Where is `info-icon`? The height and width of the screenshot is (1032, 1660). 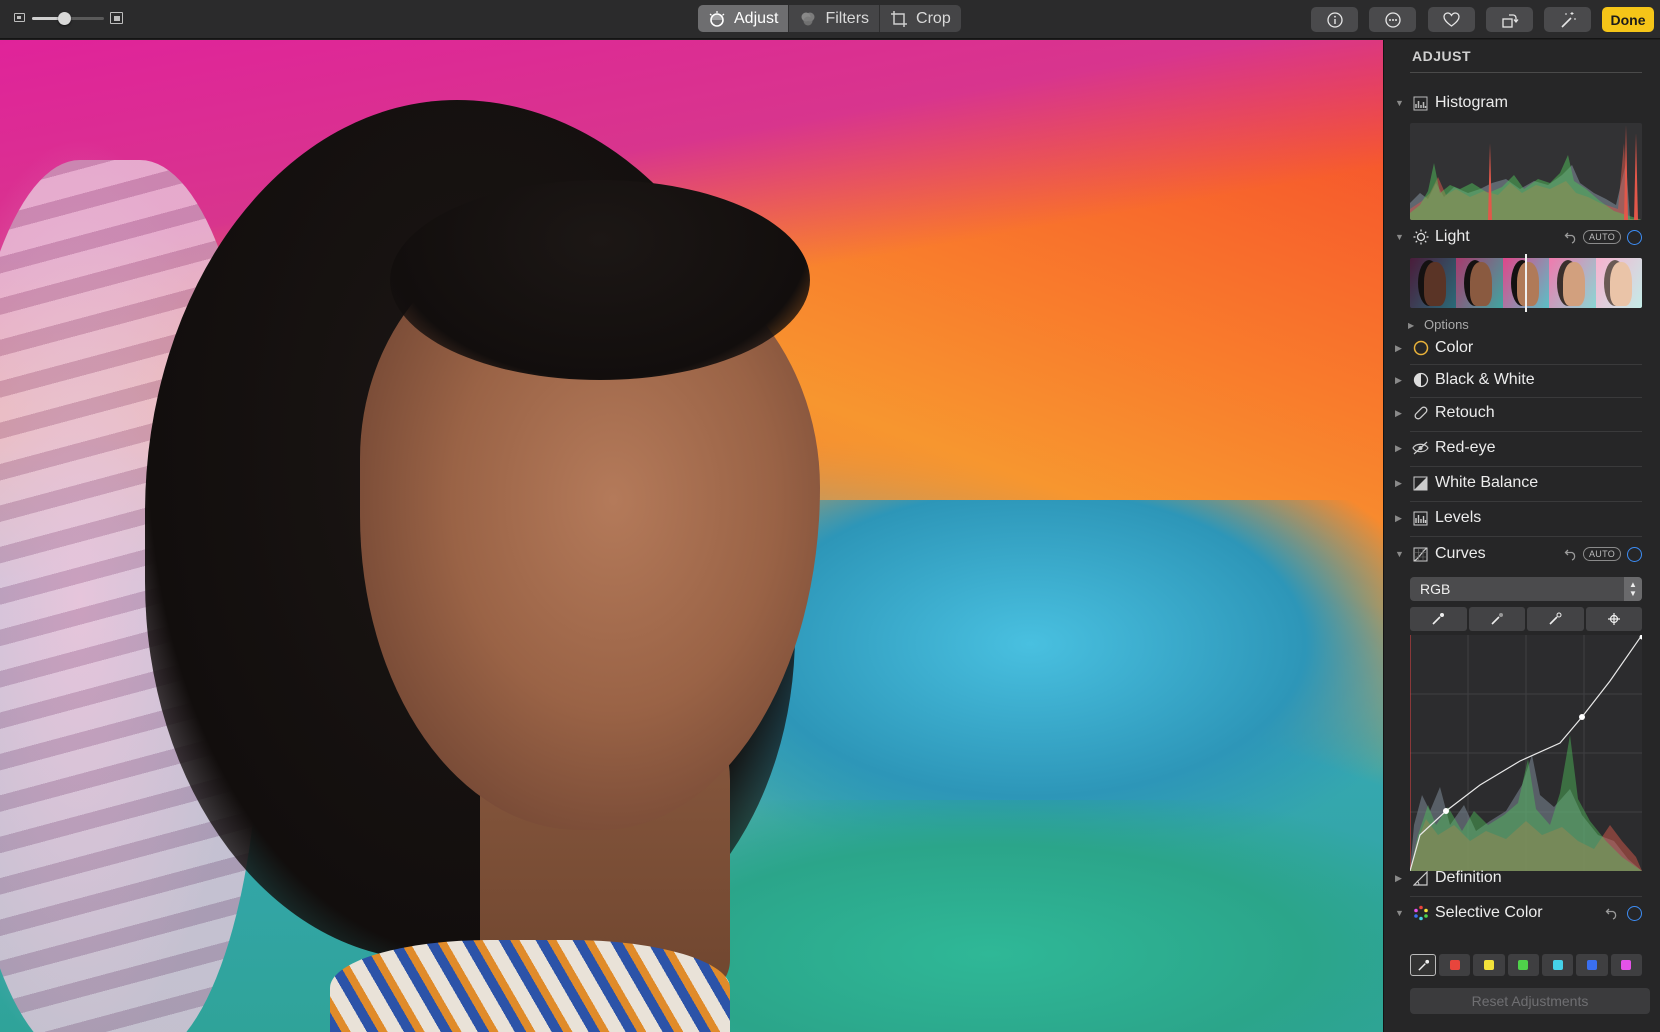 info-icon is located at coordinates (1334, 19).